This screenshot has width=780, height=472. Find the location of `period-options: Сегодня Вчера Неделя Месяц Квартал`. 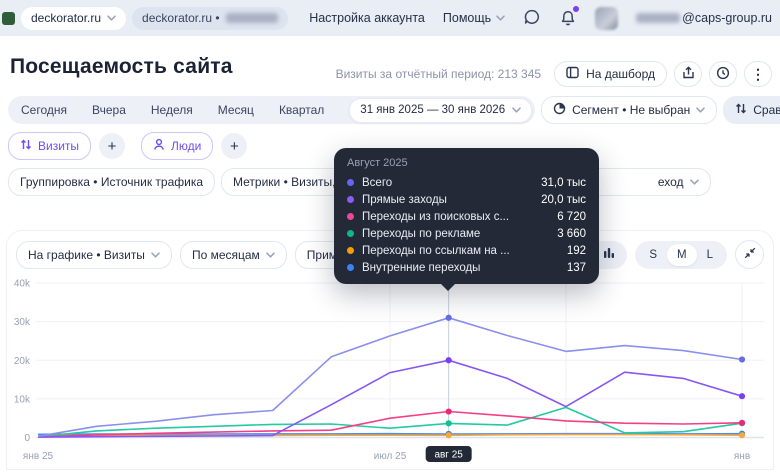

period-options: Сегодня Вчера Неделя Месяц Квартал is located at coordinates (172, 110).